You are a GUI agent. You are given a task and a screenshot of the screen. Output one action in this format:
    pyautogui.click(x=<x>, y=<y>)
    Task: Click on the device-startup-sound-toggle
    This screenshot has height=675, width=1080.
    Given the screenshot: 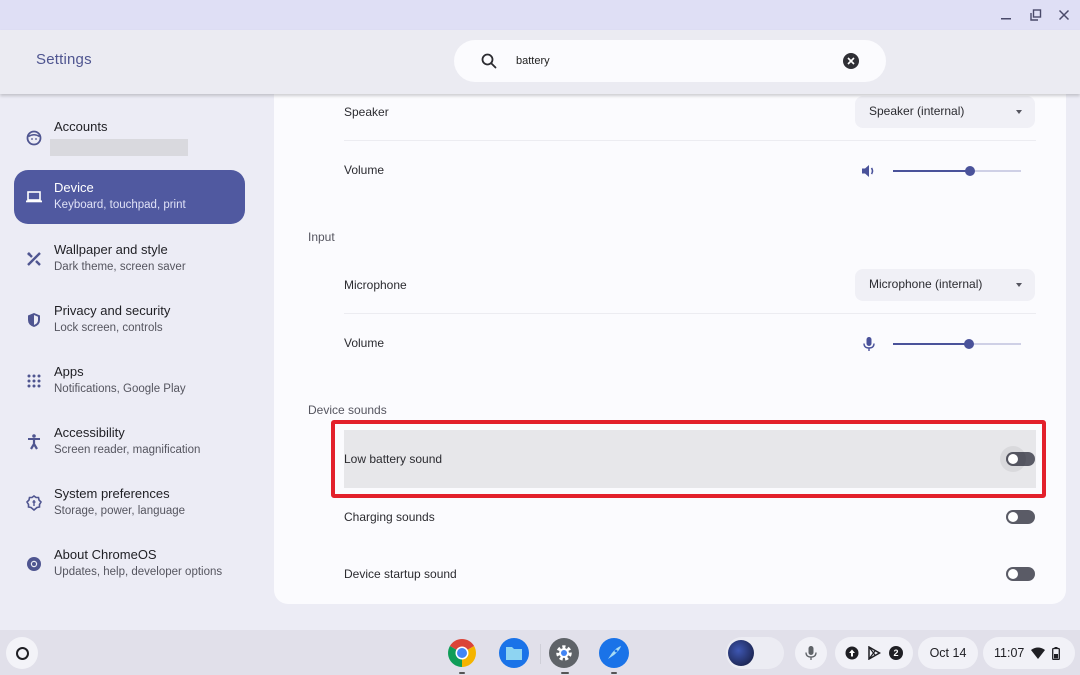 What is the action you would take?
    pyautogui.click(x=1020, y=574)
    